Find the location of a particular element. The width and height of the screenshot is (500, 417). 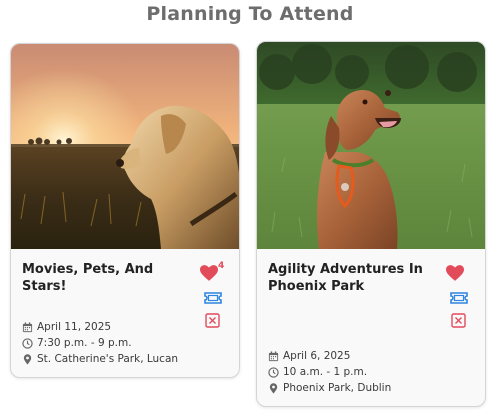

like-count: 4 is located at coordinates (221, 266).